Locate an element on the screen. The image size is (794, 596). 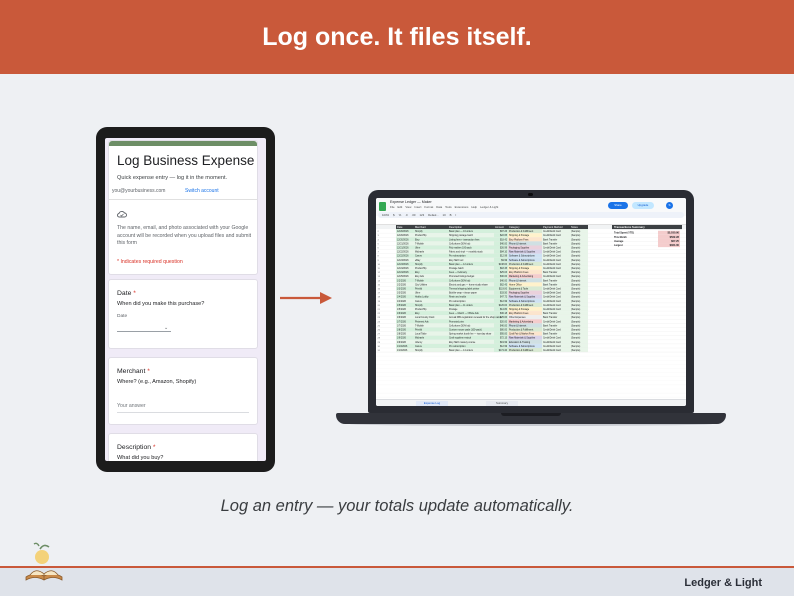
table-cell: Marketing & Advertising is located at coordinates (521, 321).